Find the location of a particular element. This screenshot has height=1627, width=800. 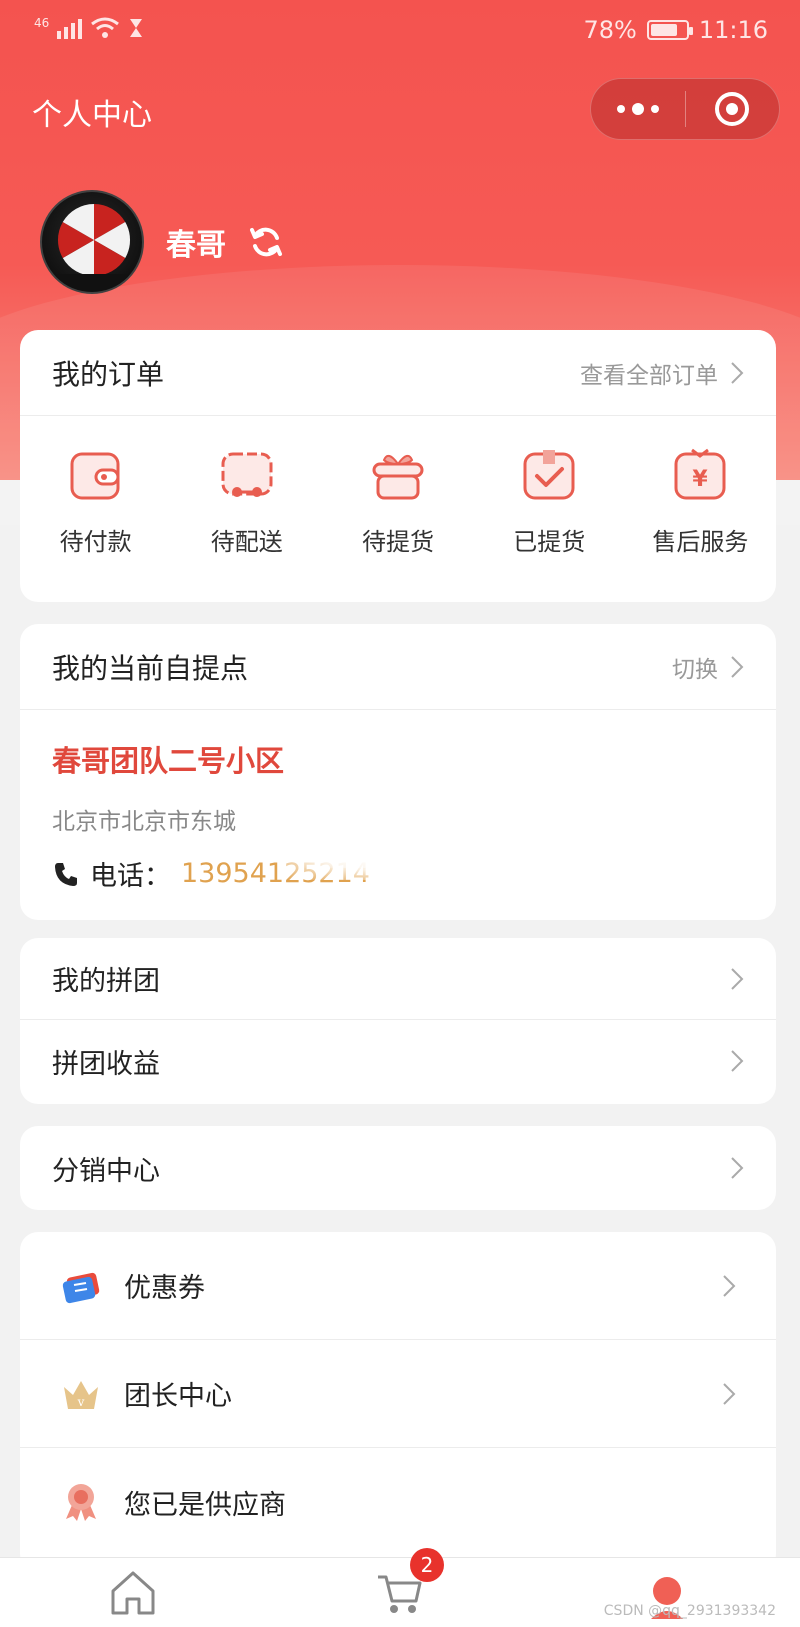

after-sales-yen-icon: ¥ is located at coordinates (700, 474).